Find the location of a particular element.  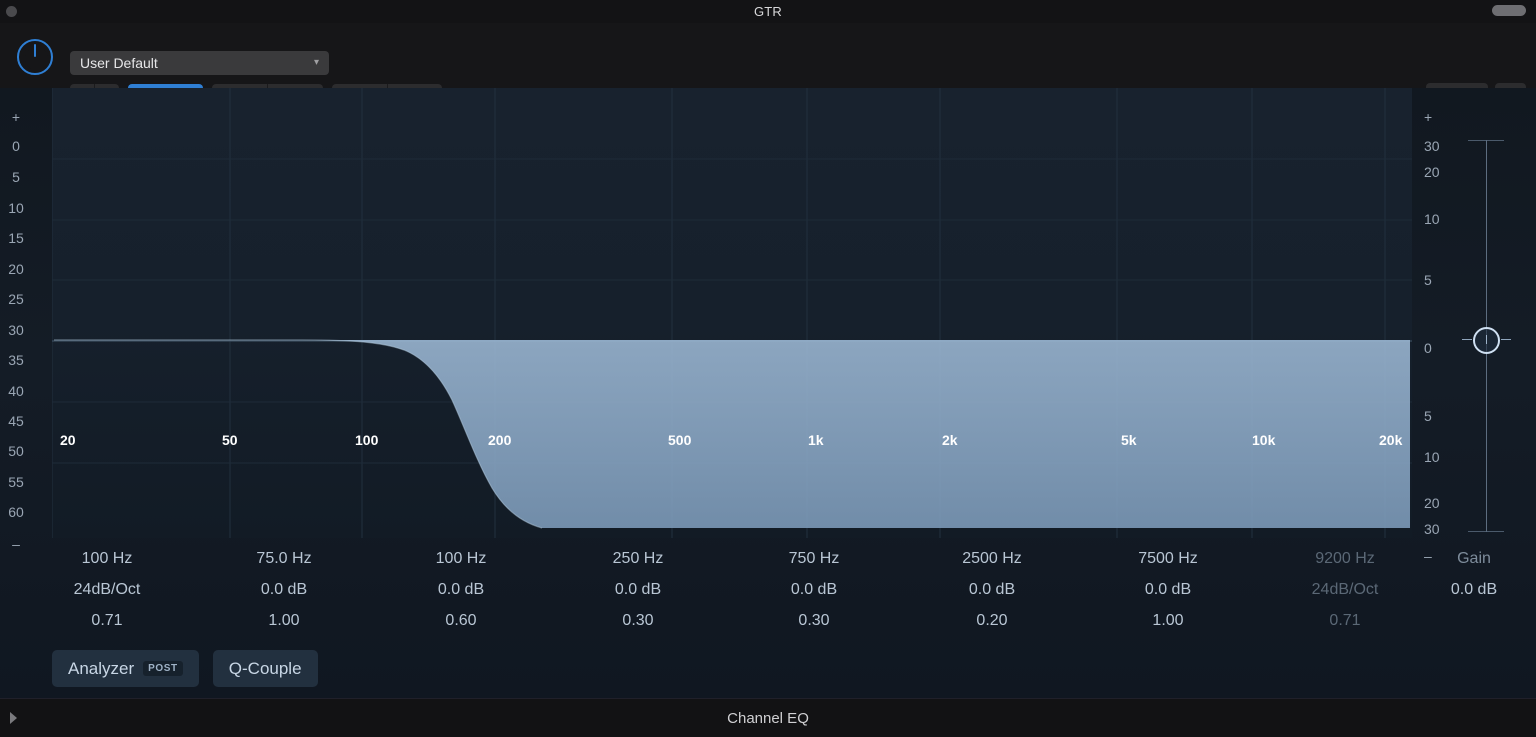

band-5-gain: 0.0 dB is located at coordinates (814, 589).